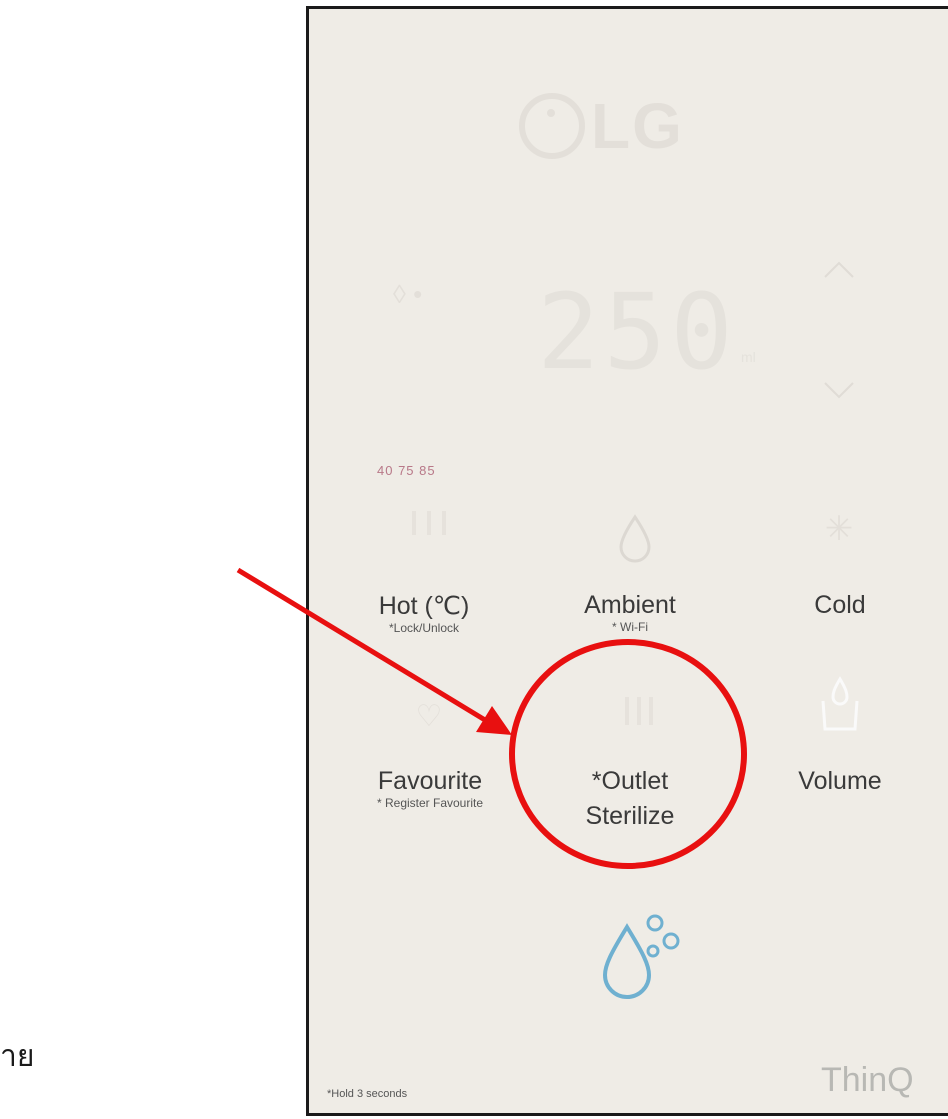 This screenshot has width=948, height=1119. What do you see at coordinates (491, 718) in the screenshot?
I see `annotation-overlay` at bounding box center [491, 718].